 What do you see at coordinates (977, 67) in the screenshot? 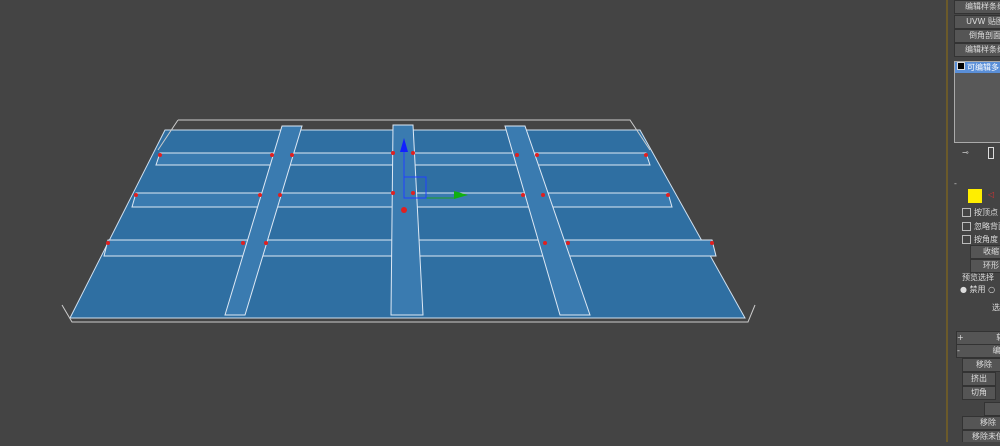
I see `stack-item-editable-poly: 可编辑多` at bounding box center [977, 67].